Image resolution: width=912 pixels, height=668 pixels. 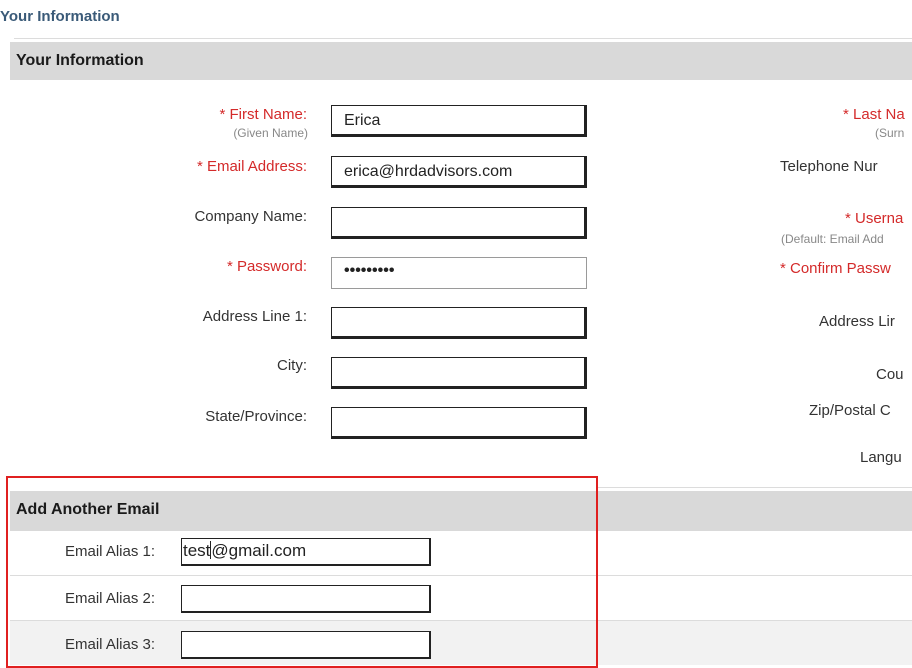 I want to click on alias-3-label: Email Alias 3:, so click(x=110, y=644).